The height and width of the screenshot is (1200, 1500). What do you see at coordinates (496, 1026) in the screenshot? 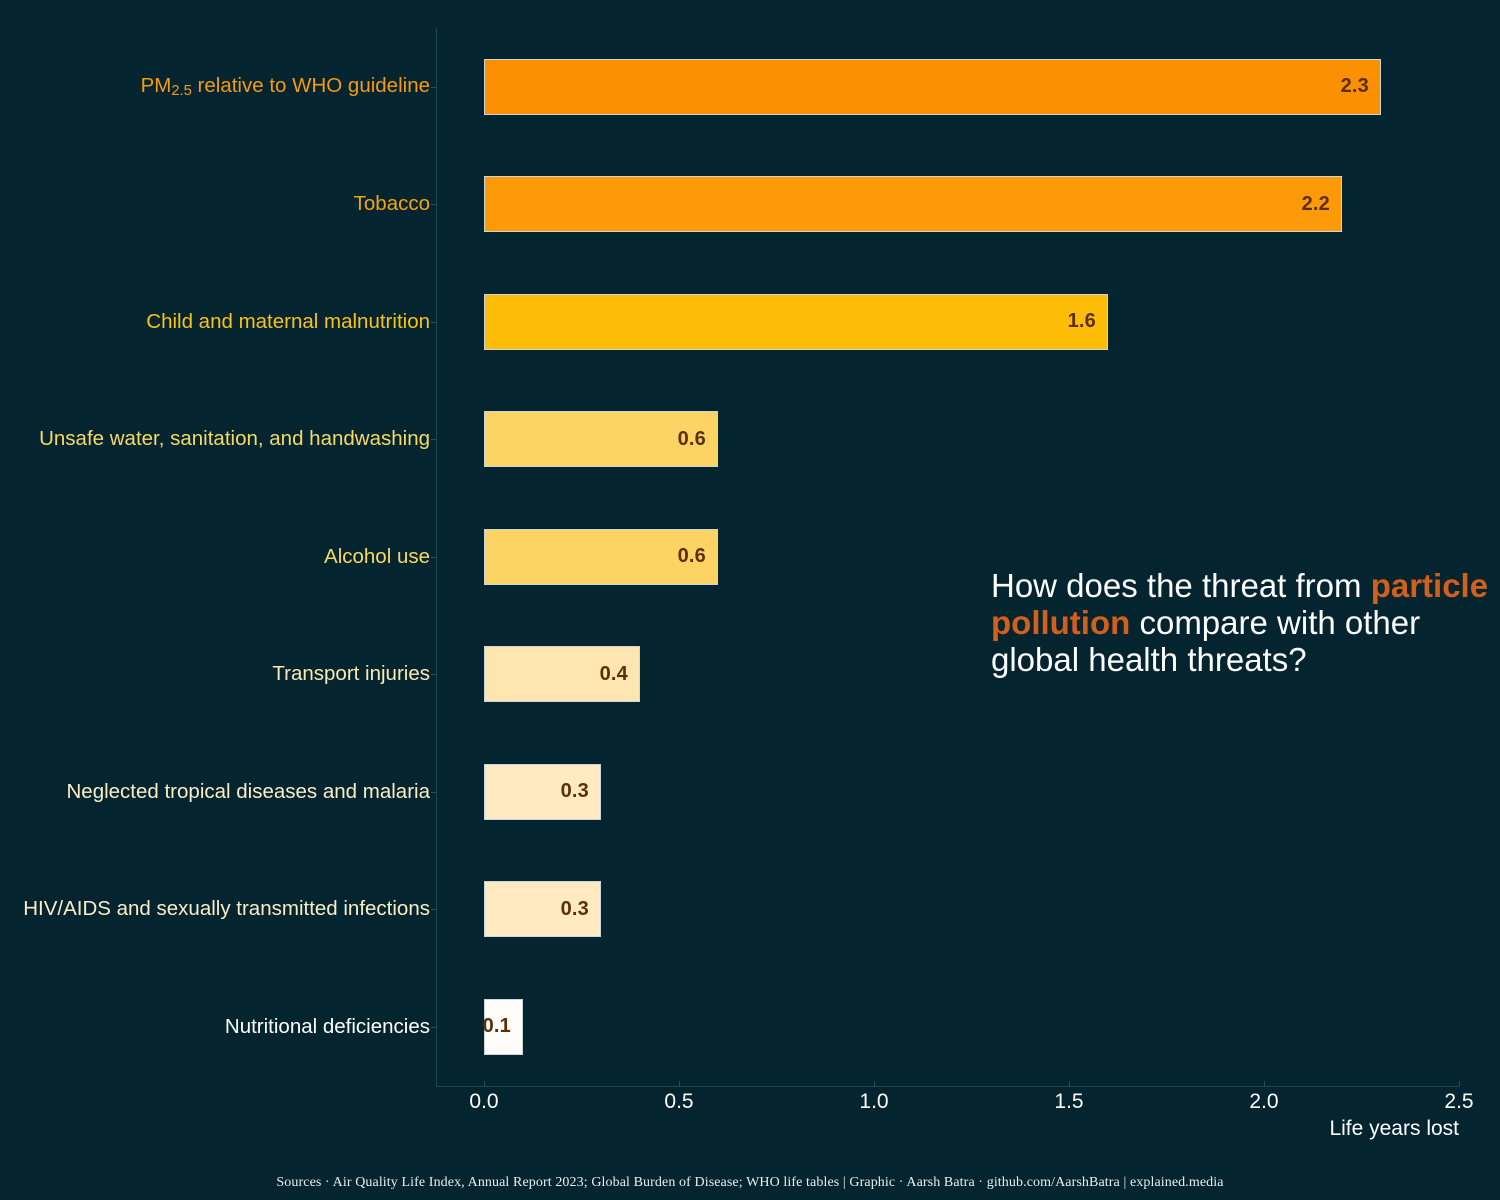
I see `bar-value-label: 0.1` at bounding box center [496, 1026].